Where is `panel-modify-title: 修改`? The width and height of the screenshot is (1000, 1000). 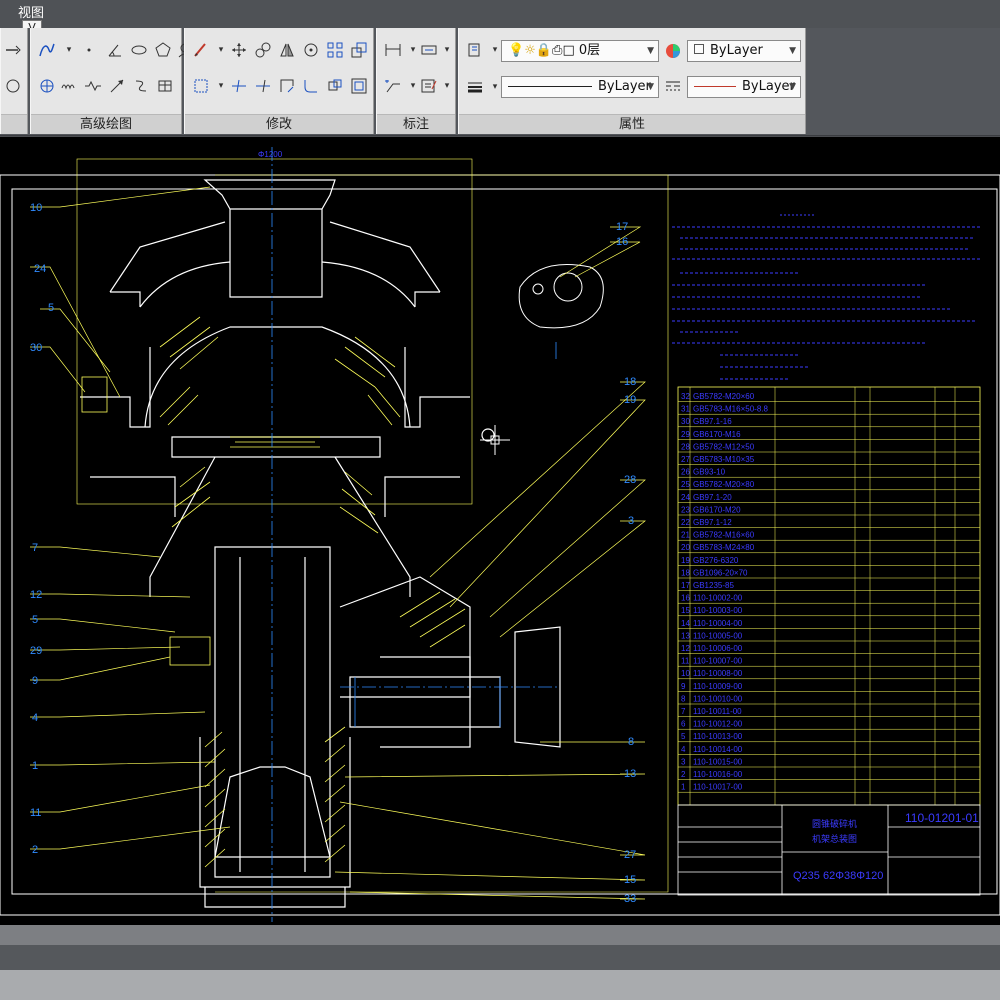
panel-modify-title: 修改 is located at coordinates (279, 124).